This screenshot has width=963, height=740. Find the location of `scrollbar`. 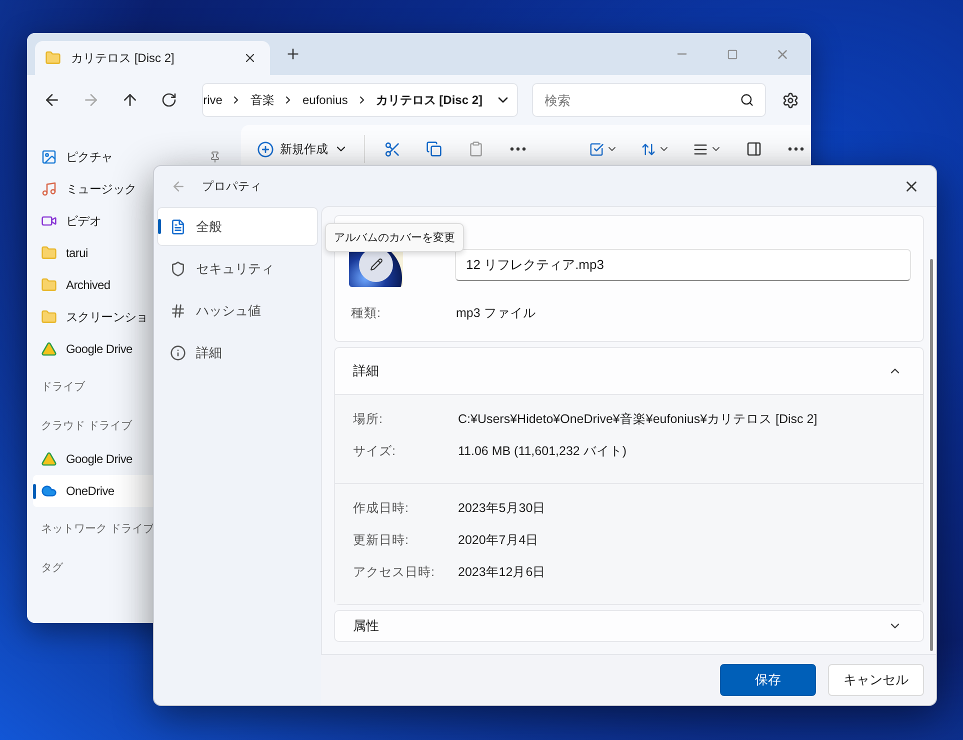

scrollbar is located at coordinates (931, 455).